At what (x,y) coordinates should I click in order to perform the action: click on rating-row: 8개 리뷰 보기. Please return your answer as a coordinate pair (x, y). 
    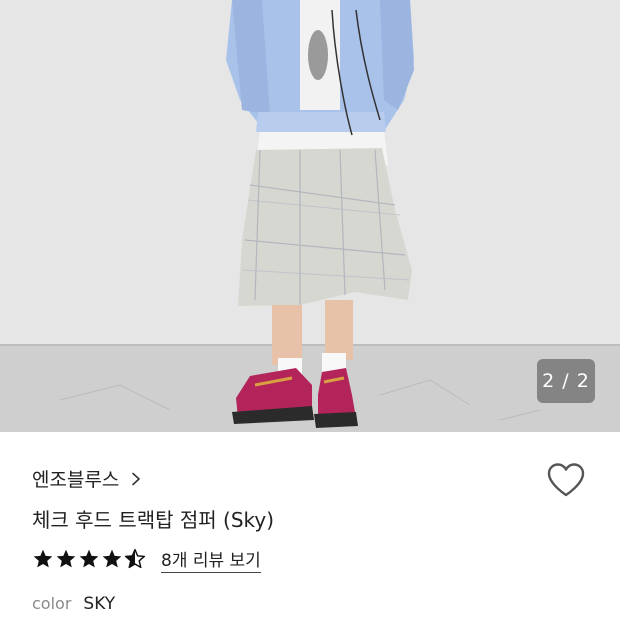
    Looking at the image, I should click on (146, 559).